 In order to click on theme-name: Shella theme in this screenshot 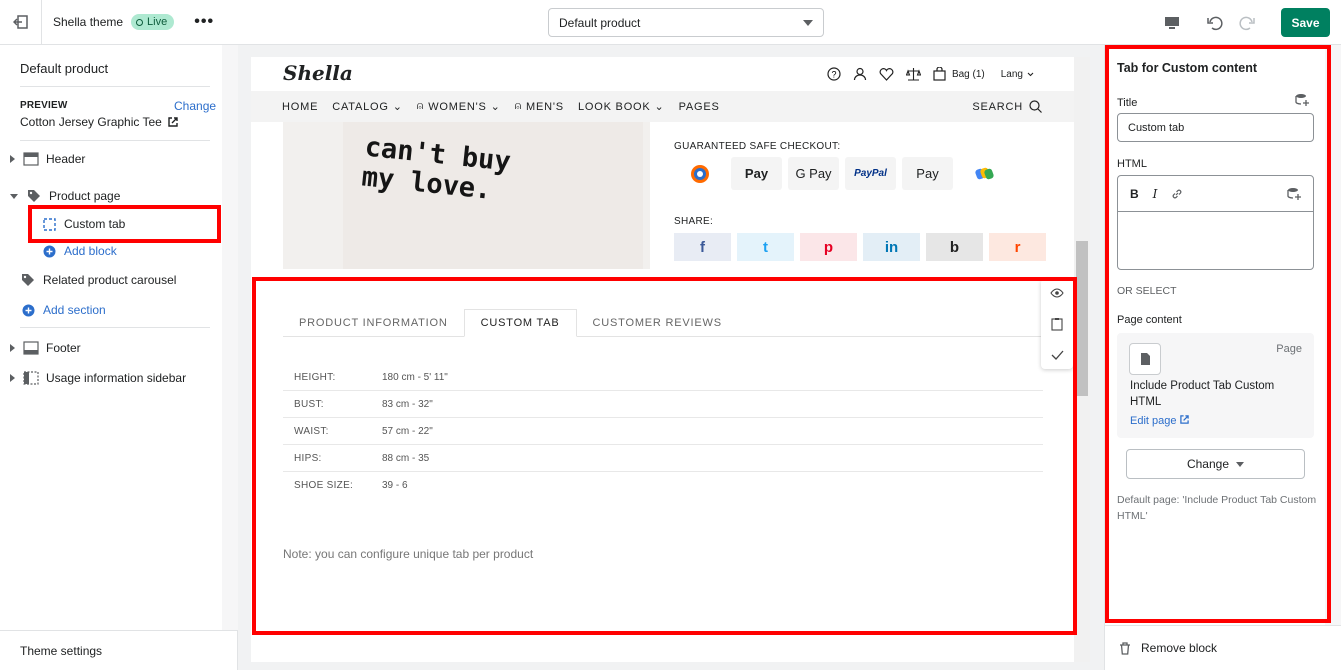, I will do `click(88, 22)`.